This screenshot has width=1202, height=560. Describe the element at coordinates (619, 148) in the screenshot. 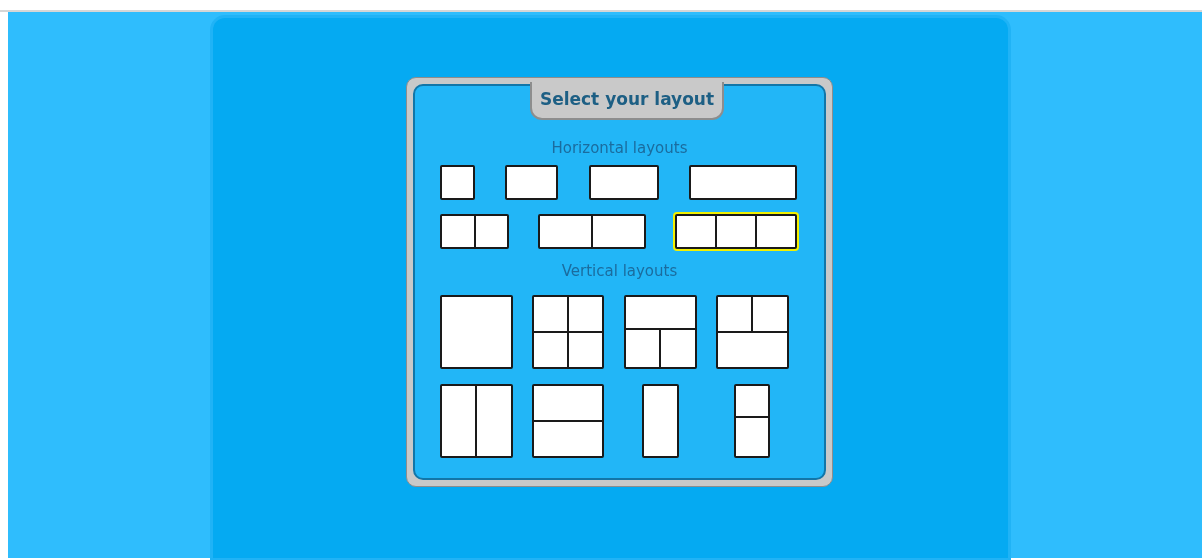

I see `section-heading: Horizontal layouts` at that location.